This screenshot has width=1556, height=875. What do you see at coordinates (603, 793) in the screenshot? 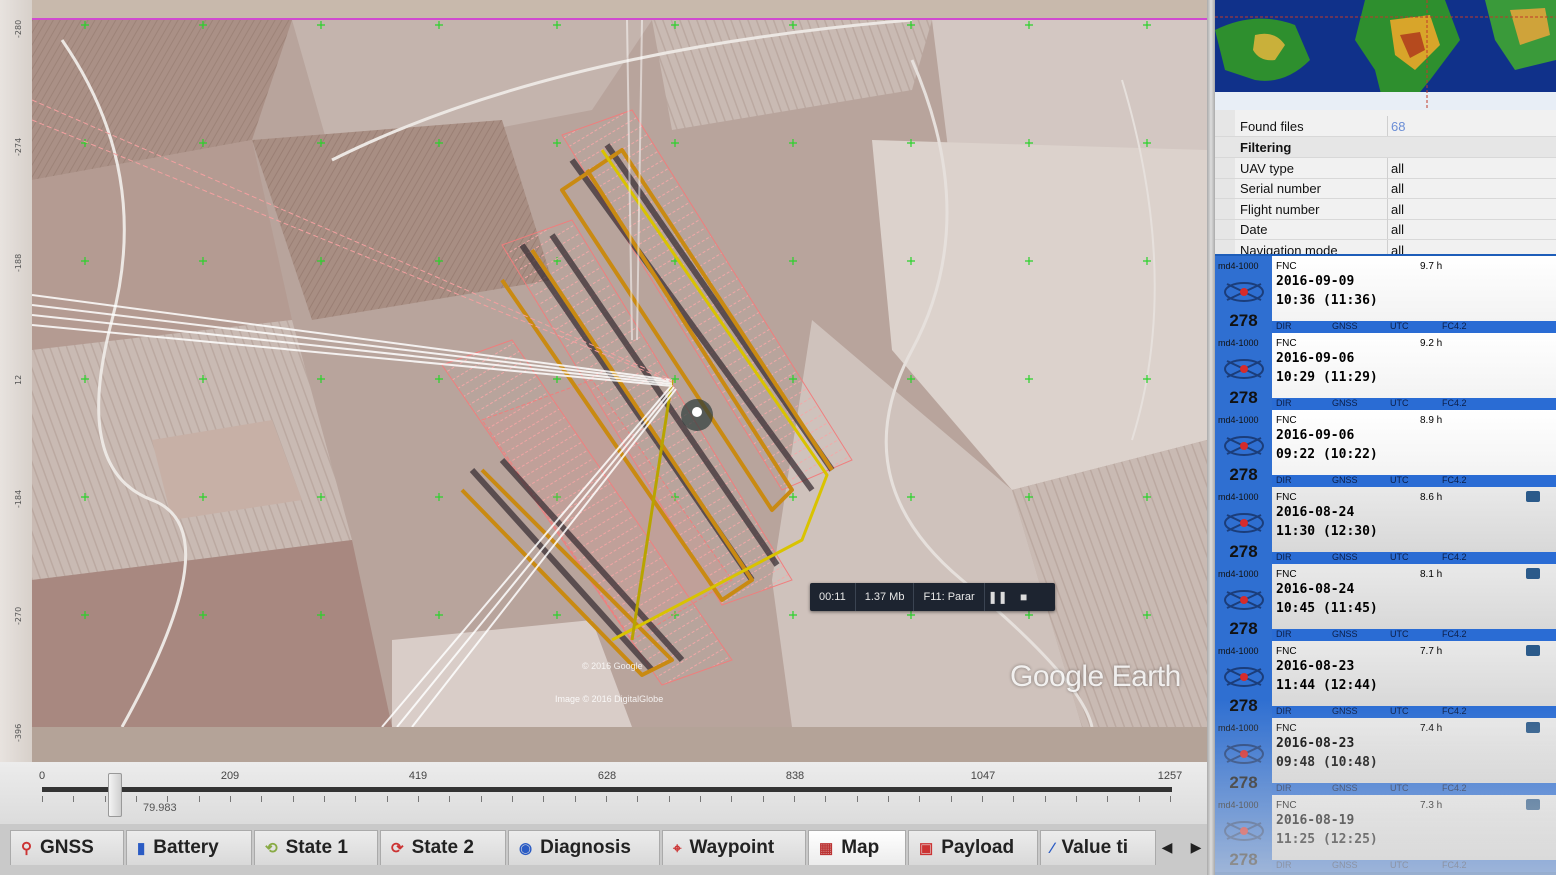
I see `flight-timeline: 0 209 419 628 838 1047 1257` at bounding box center [603, 793].